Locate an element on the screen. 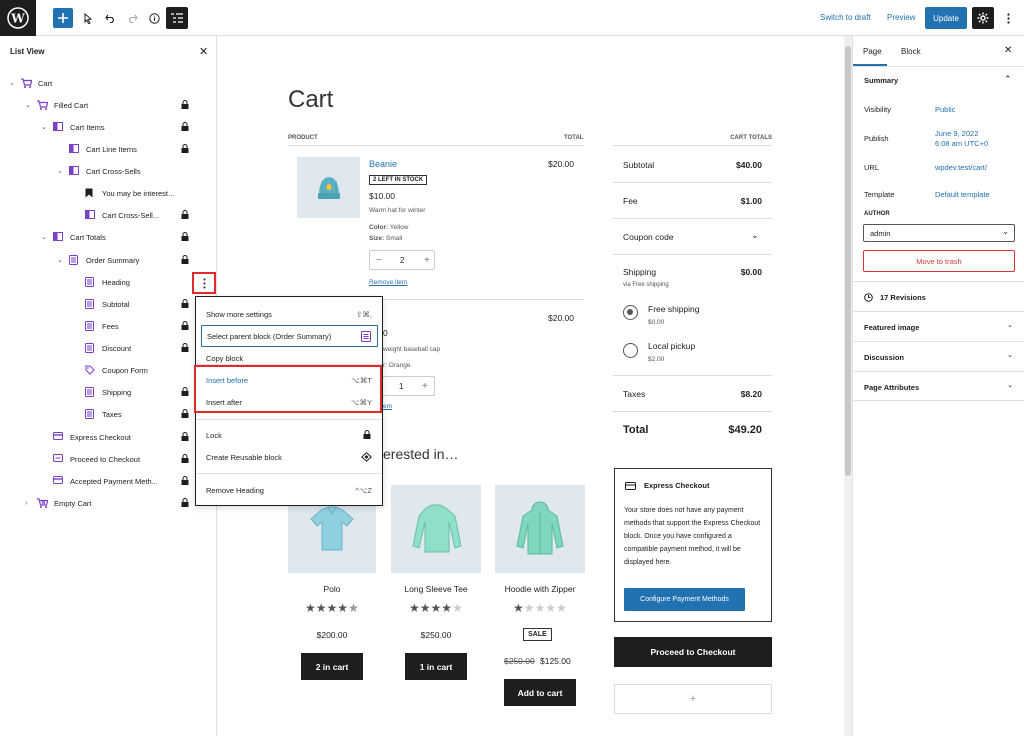 The height and width of the screenshot is (736, 1024). update-button: Update is located at coordinates (946, 18).